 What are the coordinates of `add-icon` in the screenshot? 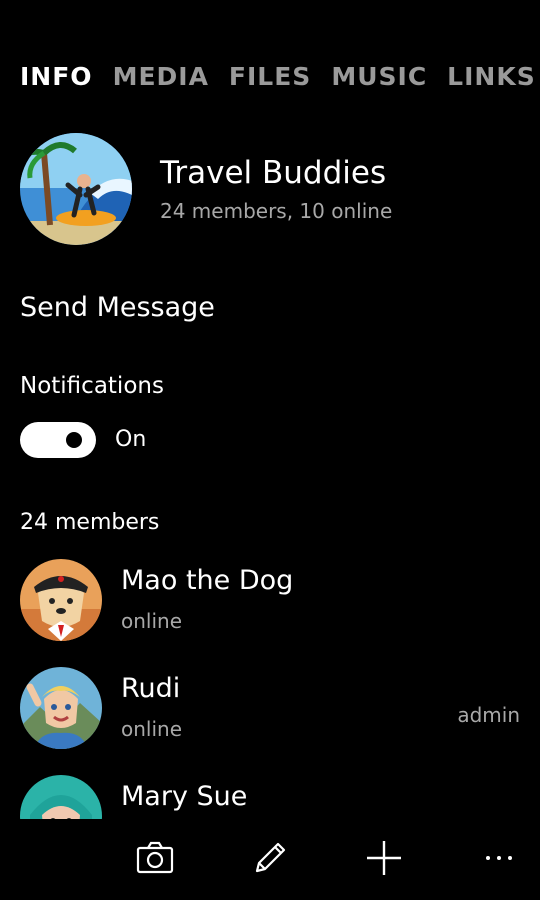 It's located at (384, 858).